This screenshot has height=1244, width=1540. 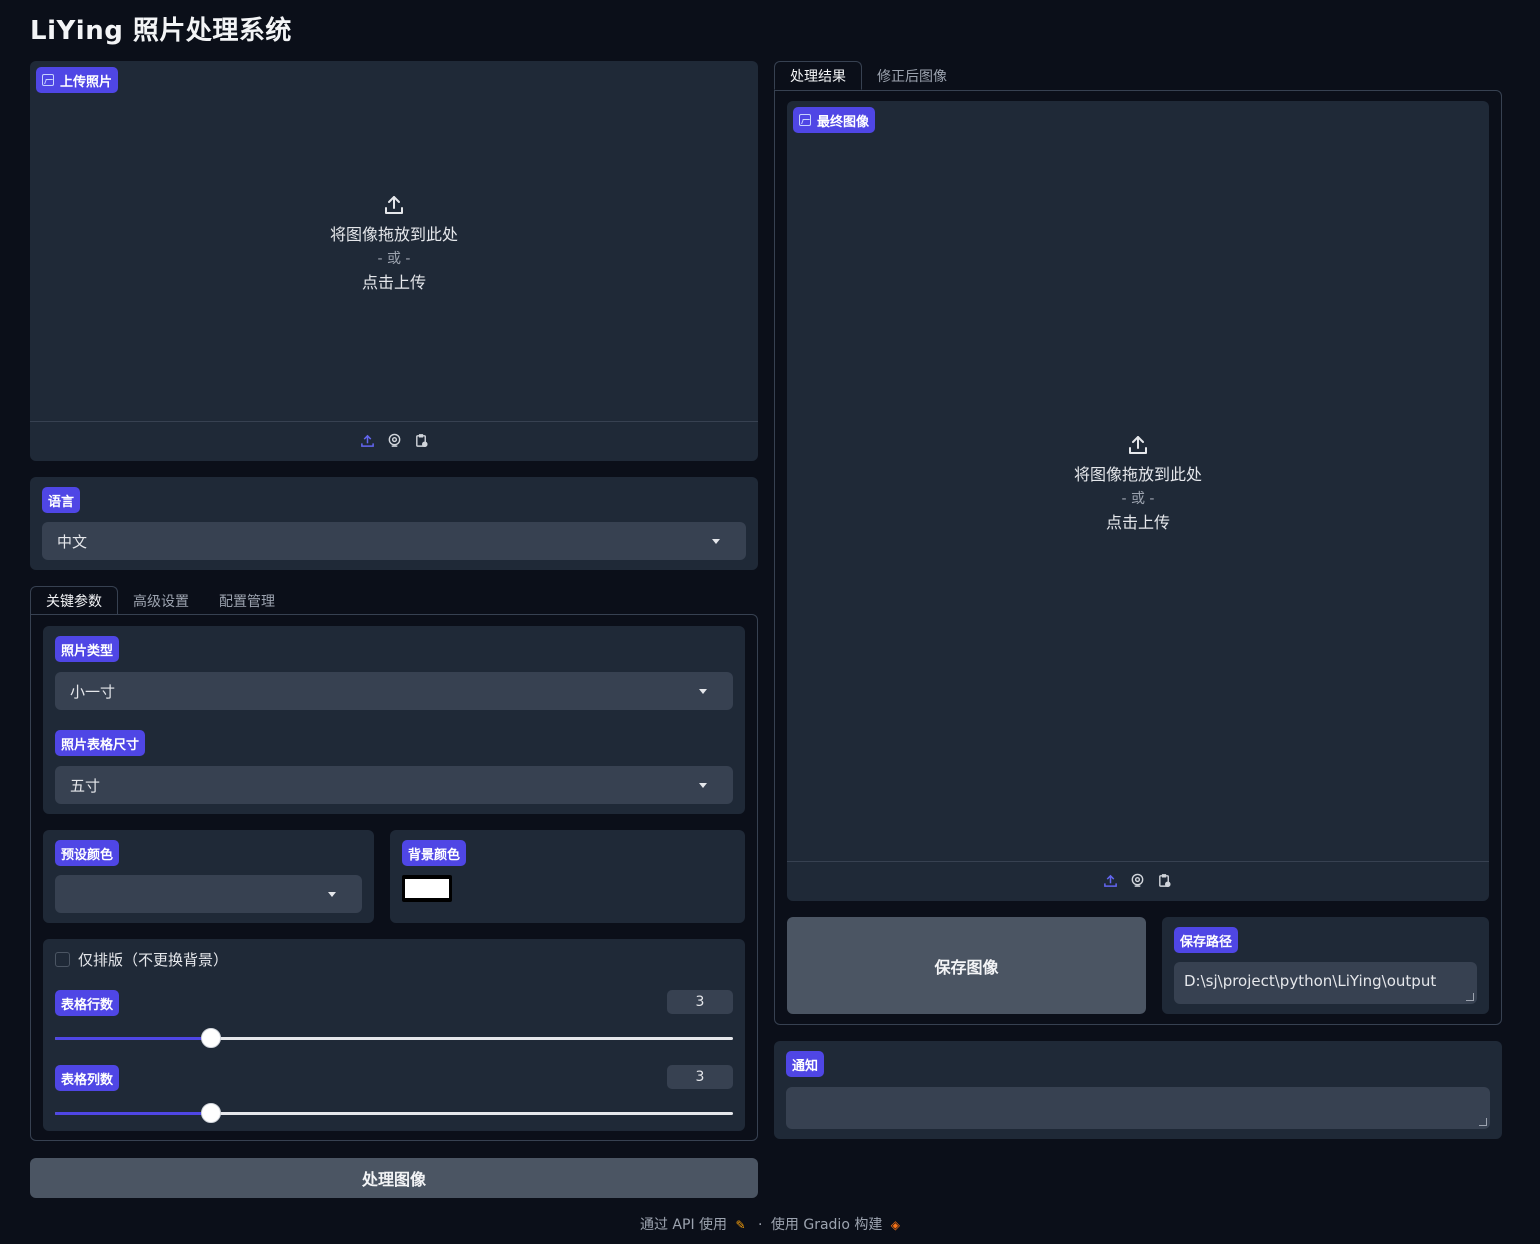 What do you see at coordinates (72, 541) in the screenshot?
I see `language-value: 中文` at bounding box center [72, 541].